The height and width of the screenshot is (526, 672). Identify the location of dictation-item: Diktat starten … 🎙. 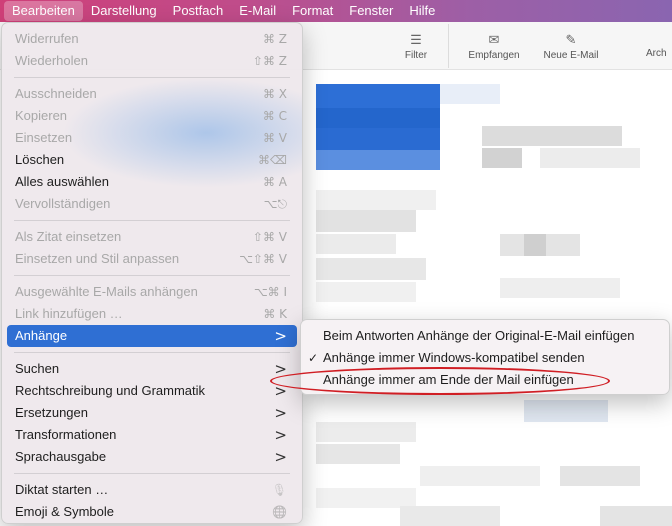
(152, 490).